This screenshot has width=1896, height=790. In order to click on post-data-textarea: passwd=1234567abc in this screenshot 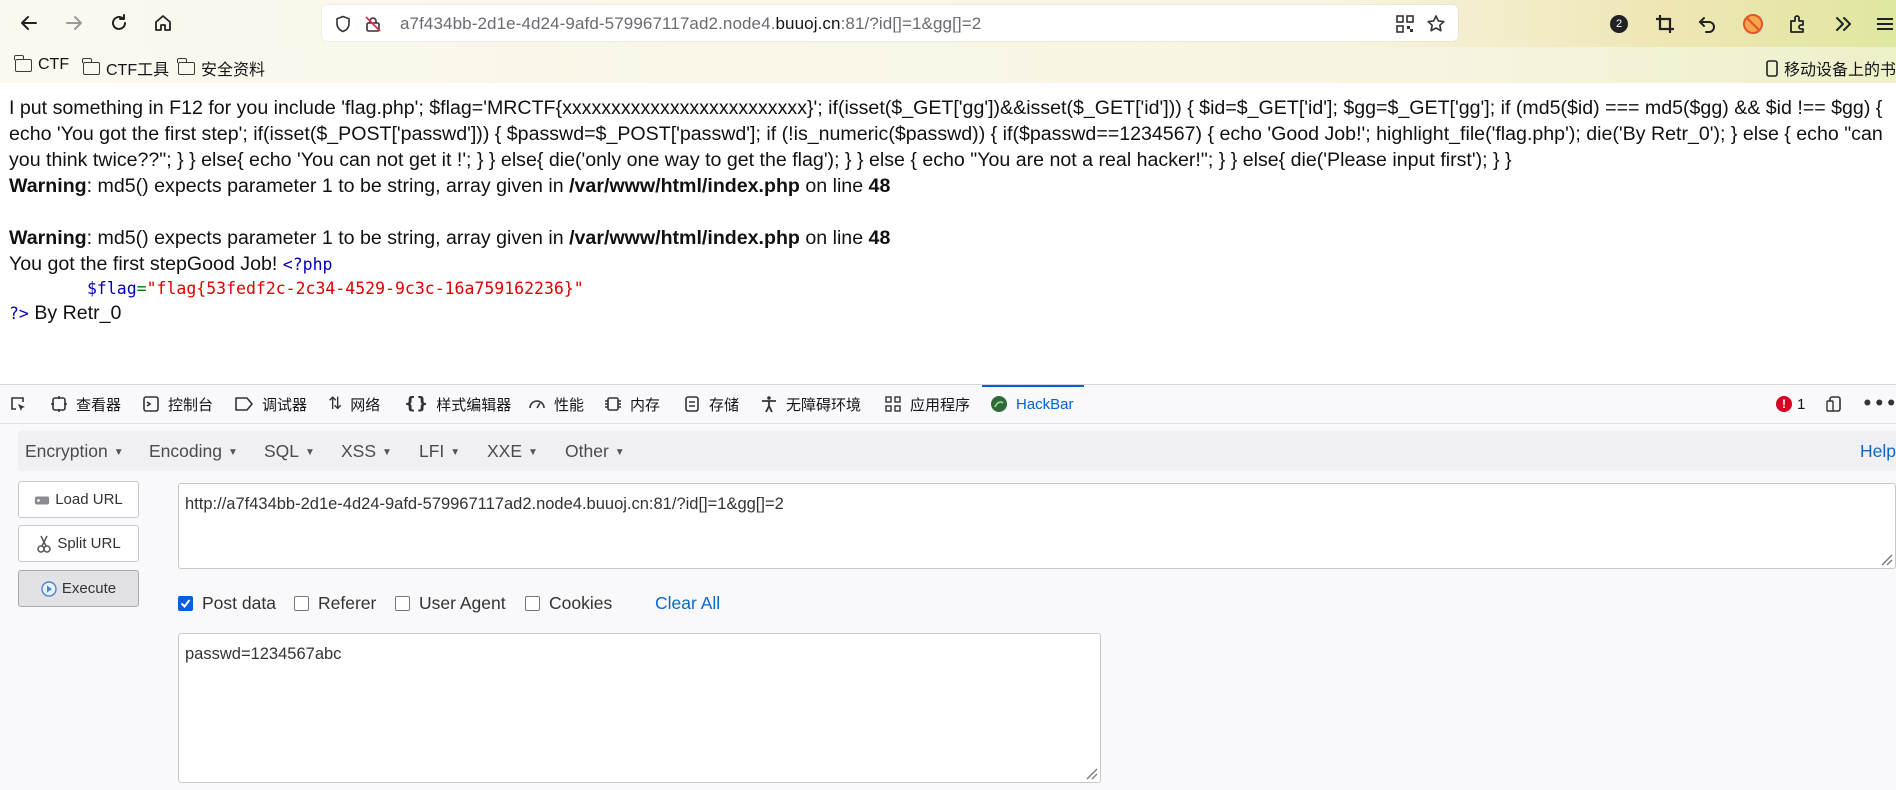, I will do `click(639, 708)`.